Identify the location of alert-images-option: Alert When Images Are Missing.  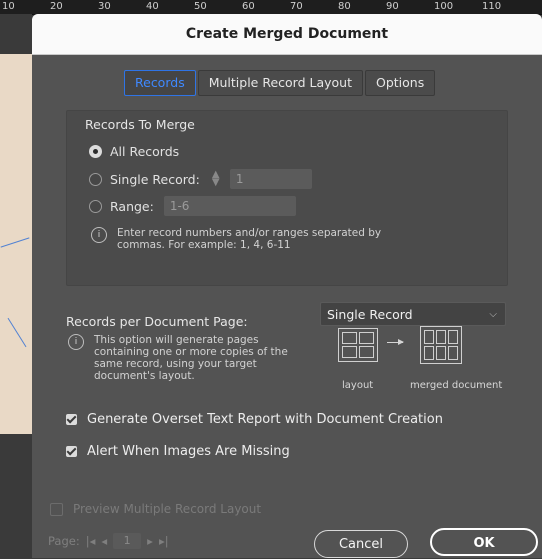
(178, 451).